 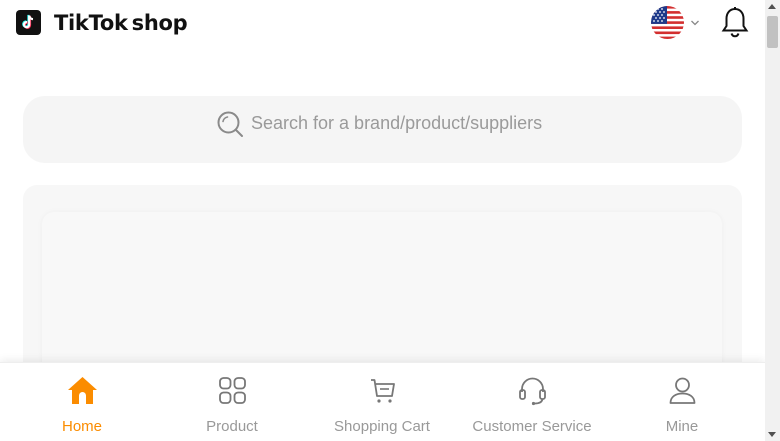 What do you see at coordinates (382, 24) in the screenshot?
I see `header: TikTok shop` at bounding box center [382, 24].